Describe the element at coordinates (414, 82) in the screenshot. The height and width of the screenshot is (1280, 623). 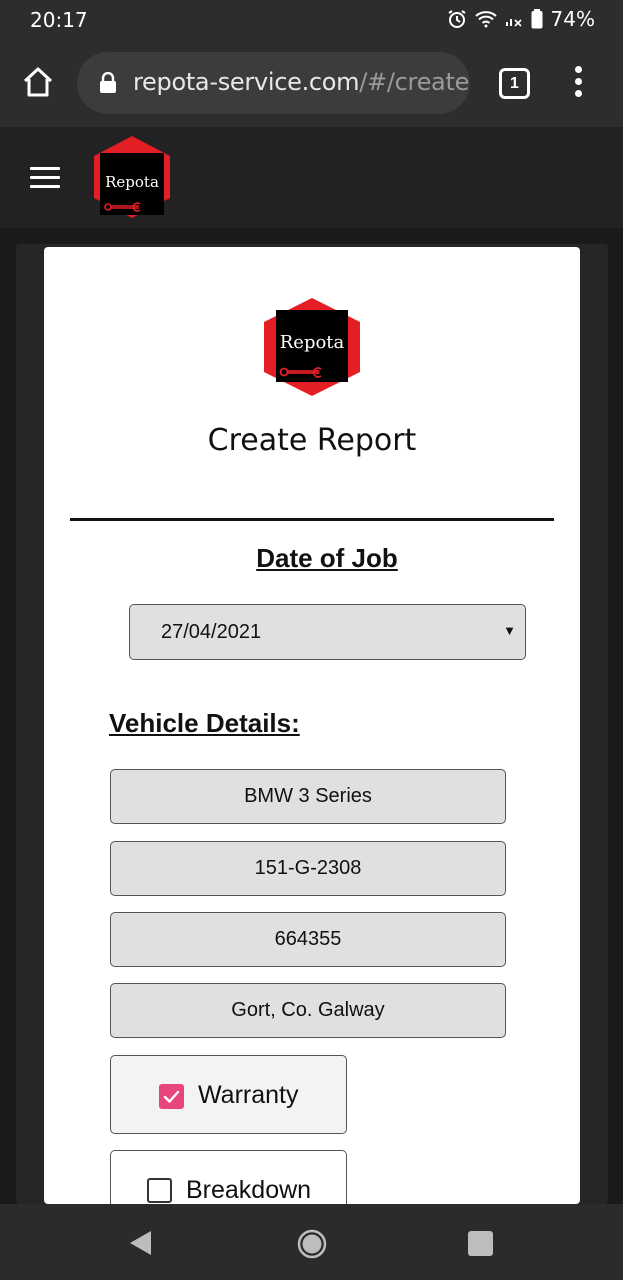
I see `url-path: /#/create` at that location.